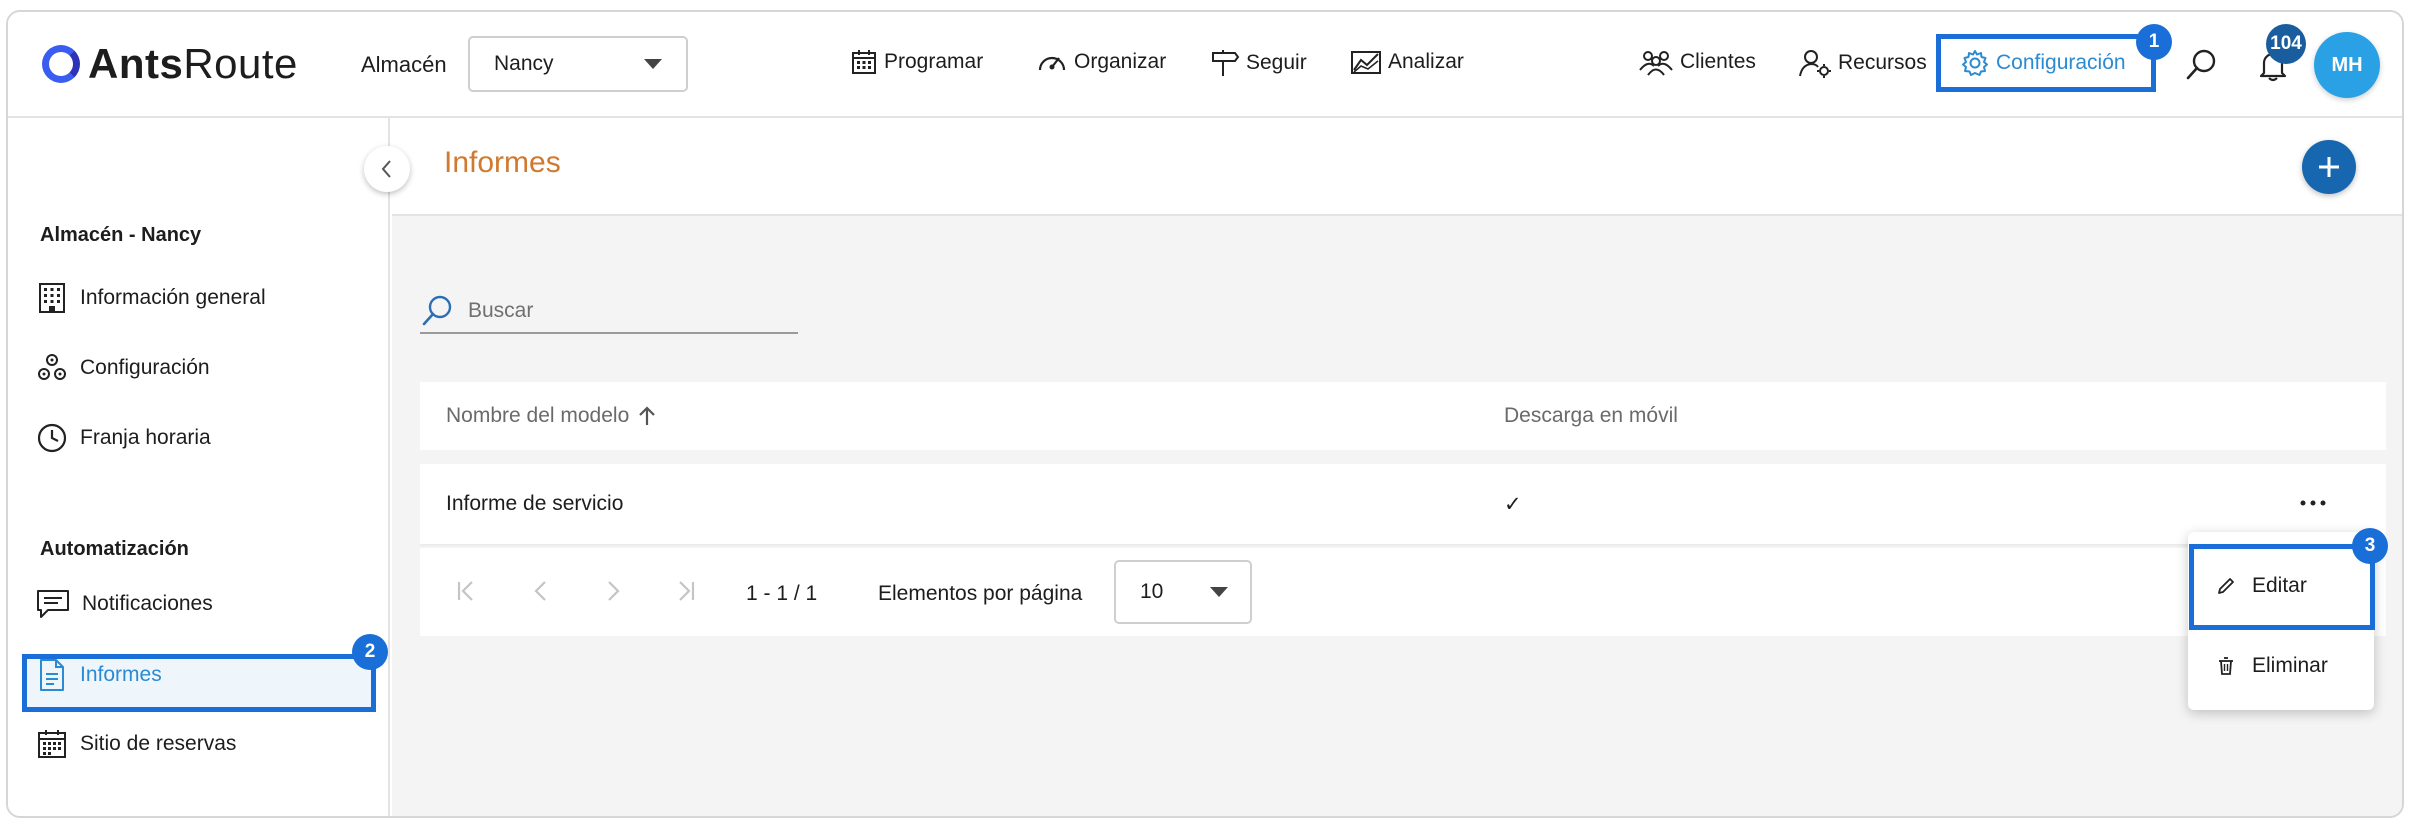 This screenshot has height=826, width=2410. I want to click on previous-page-button, so click(541, 593).